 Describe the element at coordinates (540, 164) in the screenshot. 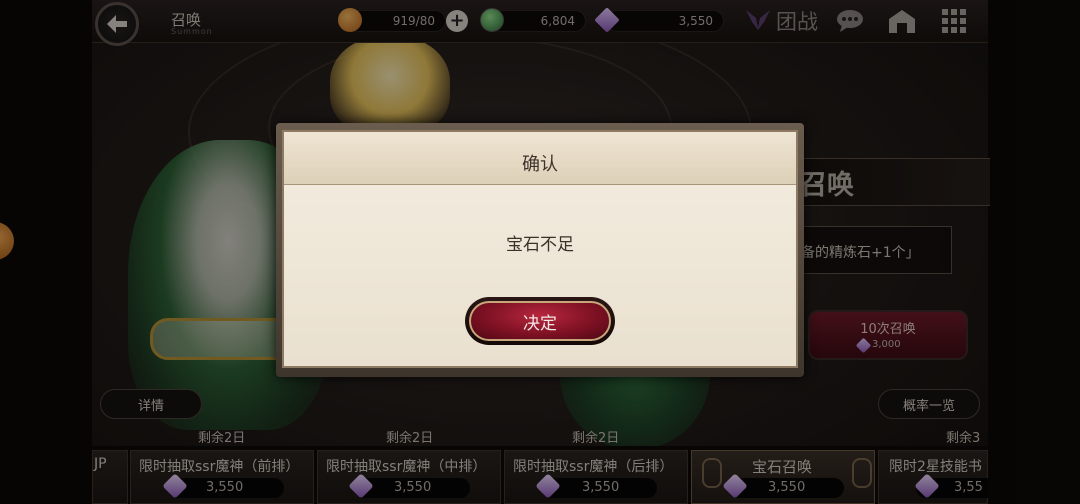

I see `dialog-title: 确认` at that location.